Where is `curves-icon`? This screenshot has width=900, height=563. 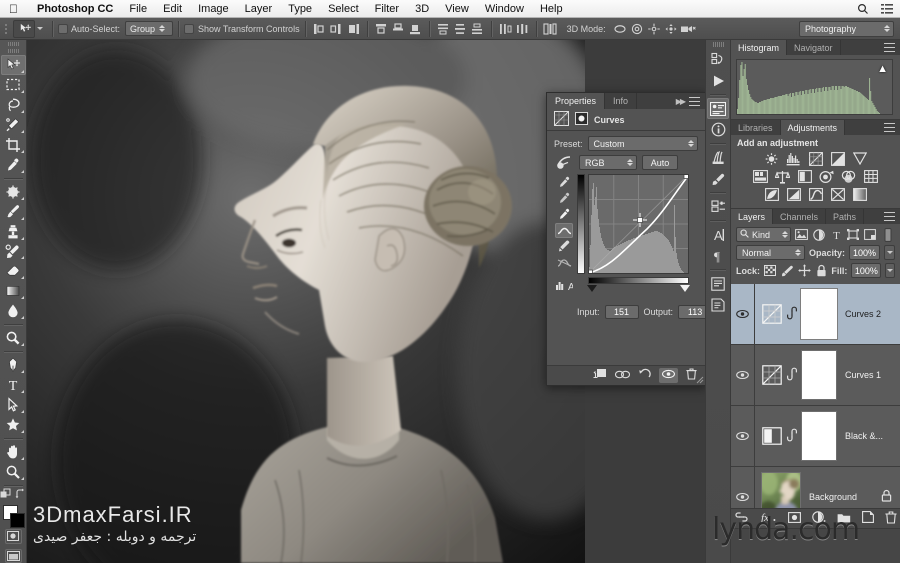
curves-icon is located at coordinates (815, 158).